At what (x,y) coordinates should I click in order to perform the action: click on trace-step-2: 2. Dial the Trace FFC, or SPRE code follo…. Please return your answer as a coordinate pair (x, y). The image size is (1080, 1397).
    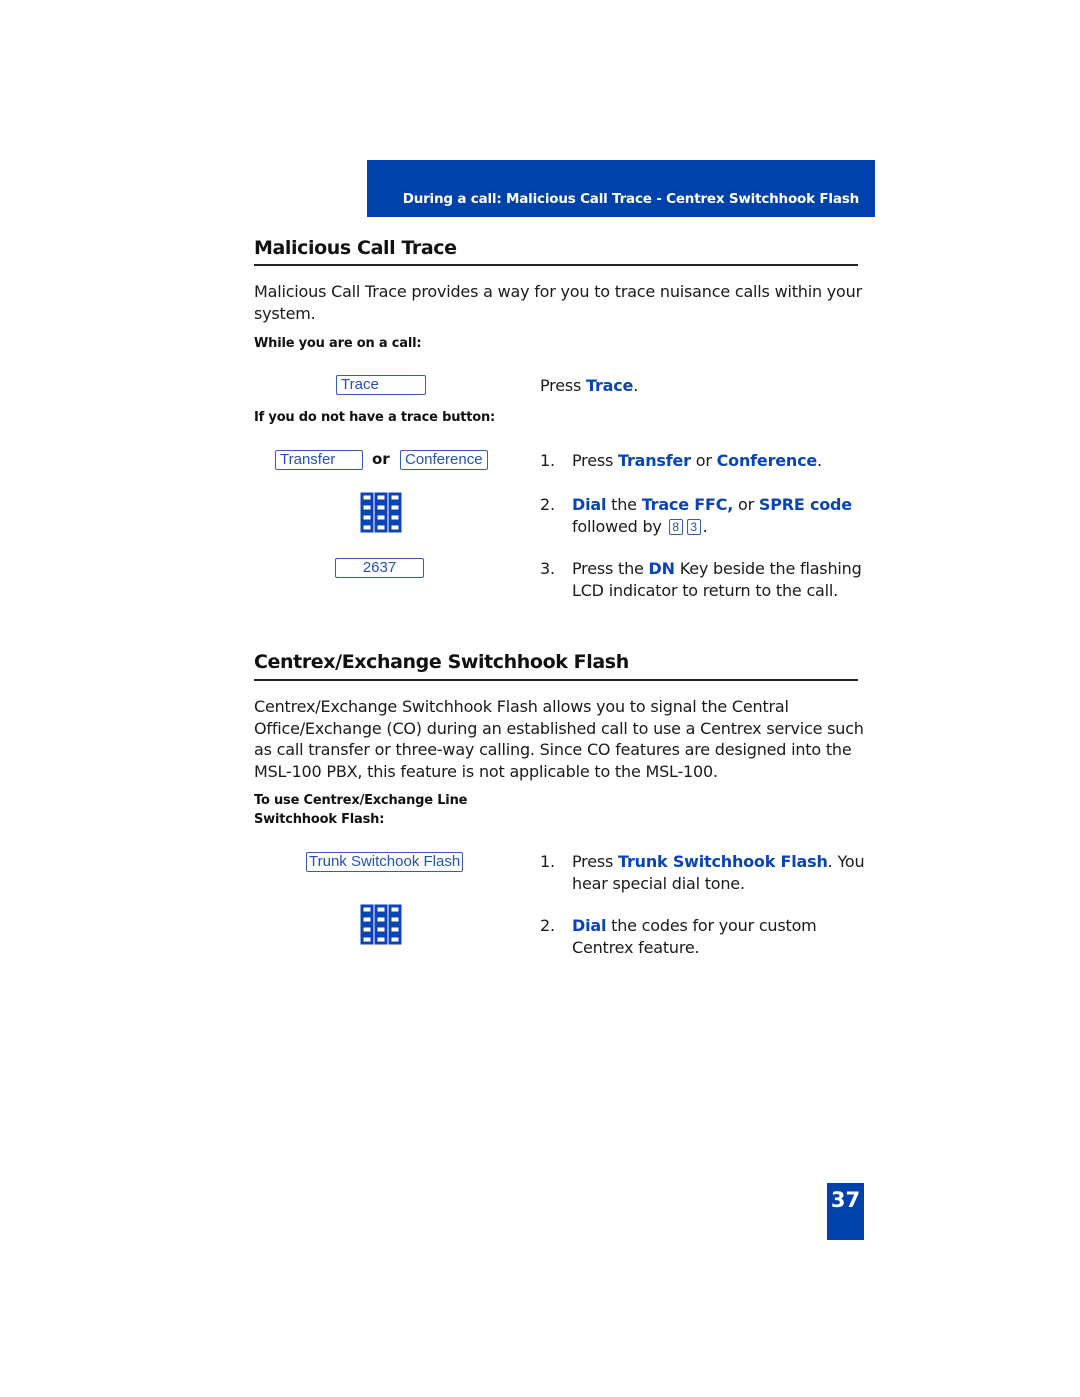
    Looking at the image, I should click on (705, 516).